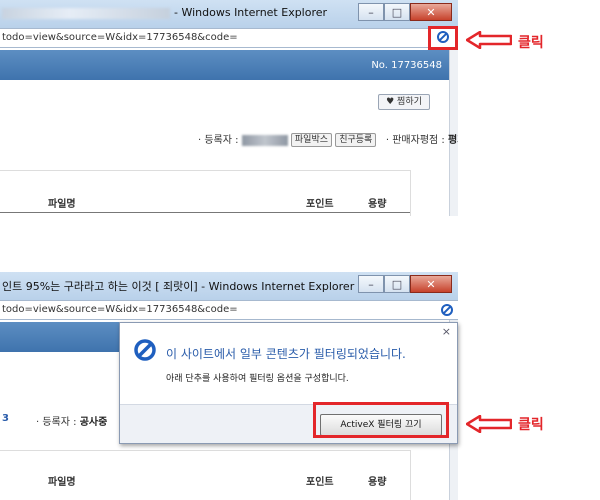 The image size is (600, 500). I want to click on title-bar: - Windows Internet Explorer – □ ✕, so click(229, 14).